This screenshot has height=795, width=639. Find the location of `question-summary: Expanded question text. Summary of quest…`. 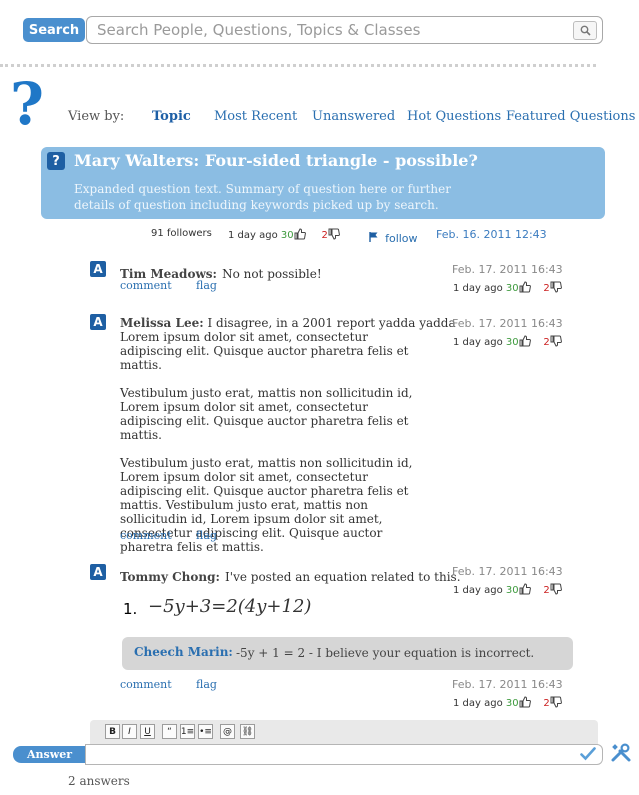

question-summary: Expanded question text. Summary of quest… is located at coordinates (262, 197).